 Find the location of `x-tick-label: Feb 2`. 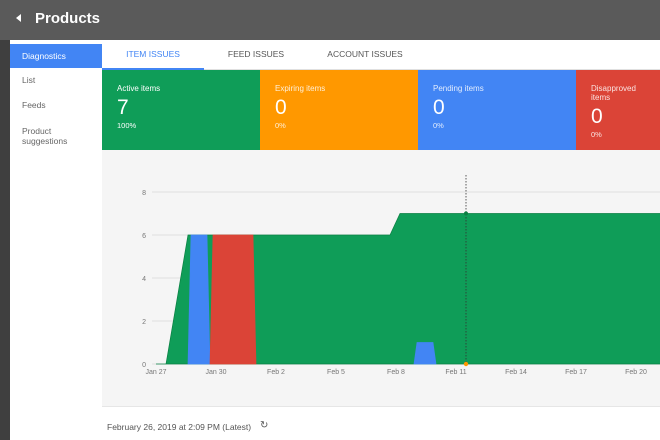

x-tick-label: Feb 2 is located at coordinates (276, 372).